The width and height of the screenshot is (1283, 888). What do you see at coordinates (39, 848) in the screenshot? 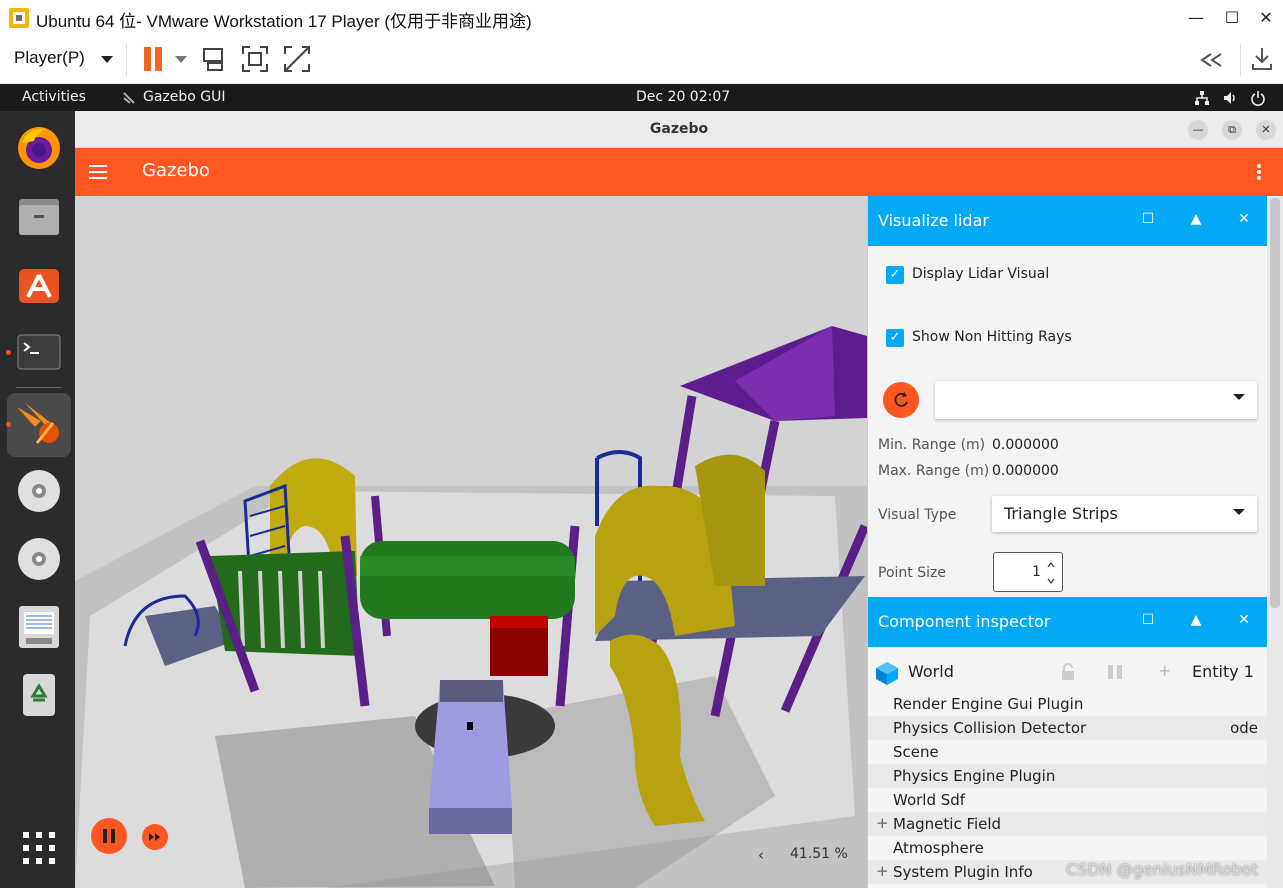
I see `app-grid-icon` at bounding box center [39, 848].